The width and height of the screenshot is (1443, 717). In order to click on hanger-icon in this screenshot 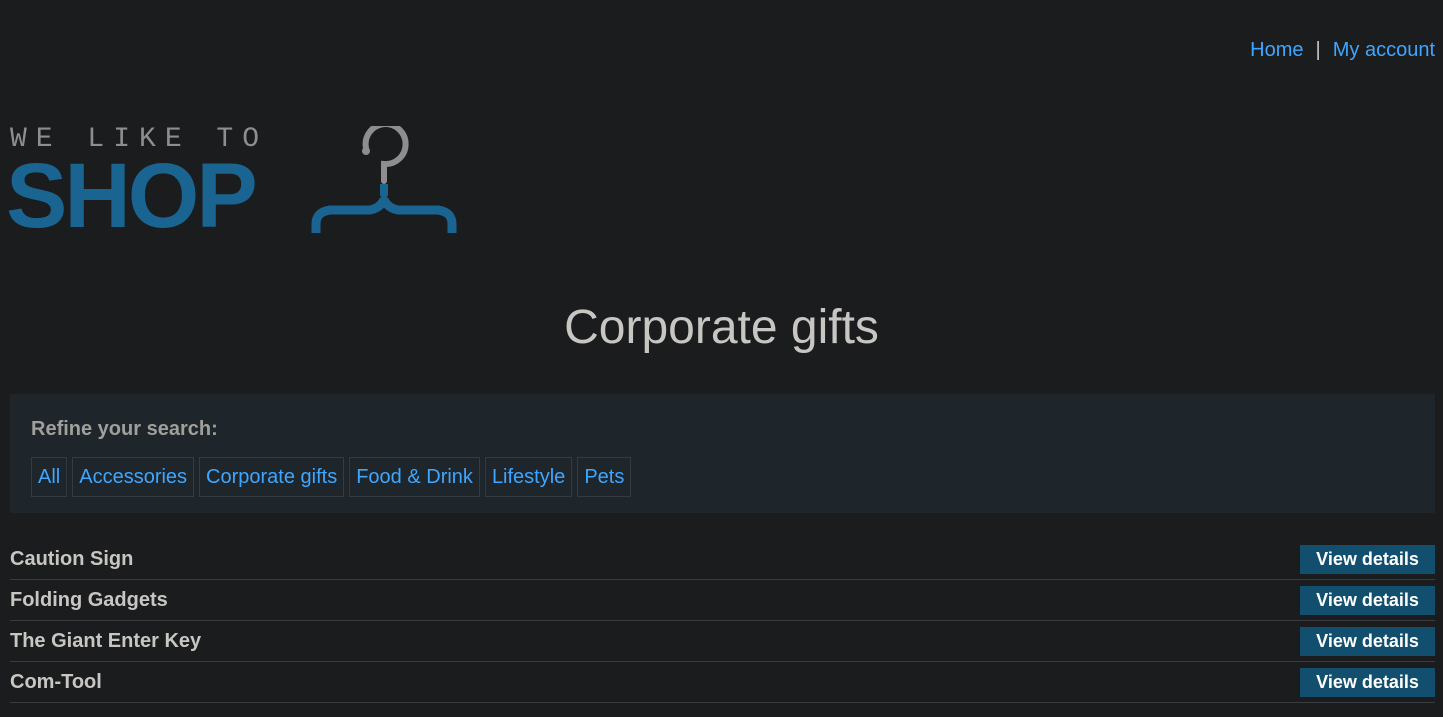, I will do `click(384, 179)`.